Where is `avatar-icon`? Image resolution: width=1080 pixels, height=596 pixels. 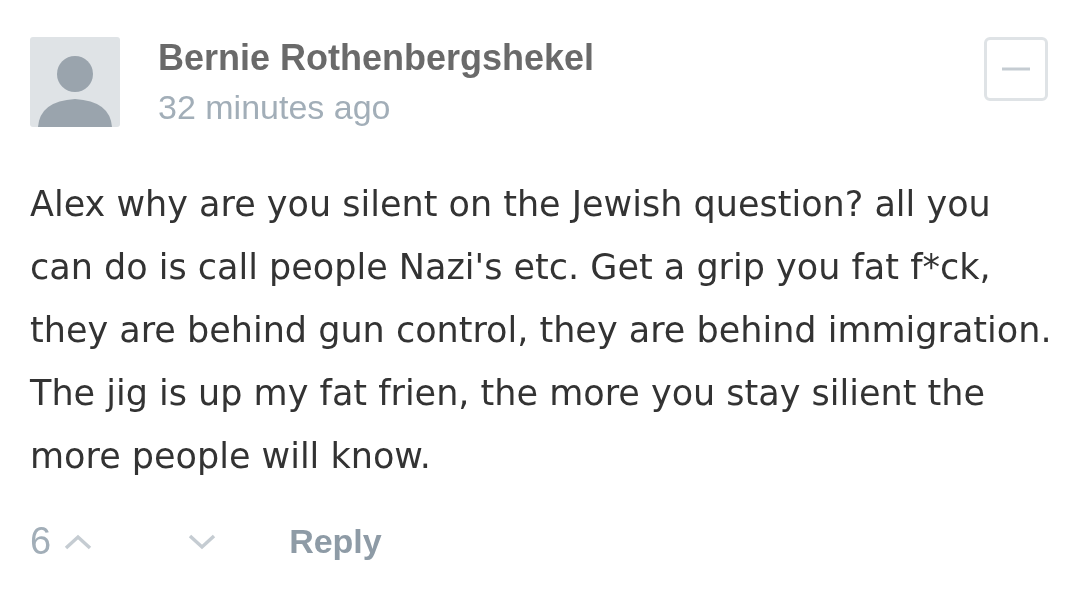 avatar-icon is located at coordinates (75, 82).